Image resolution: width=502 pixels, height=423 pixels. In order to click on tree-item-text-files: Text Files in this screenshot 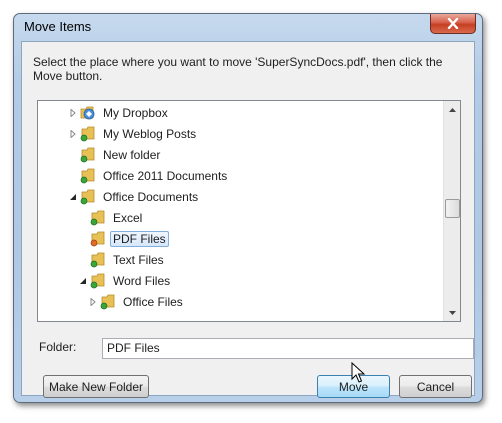, I will do `click(240, 259)`.